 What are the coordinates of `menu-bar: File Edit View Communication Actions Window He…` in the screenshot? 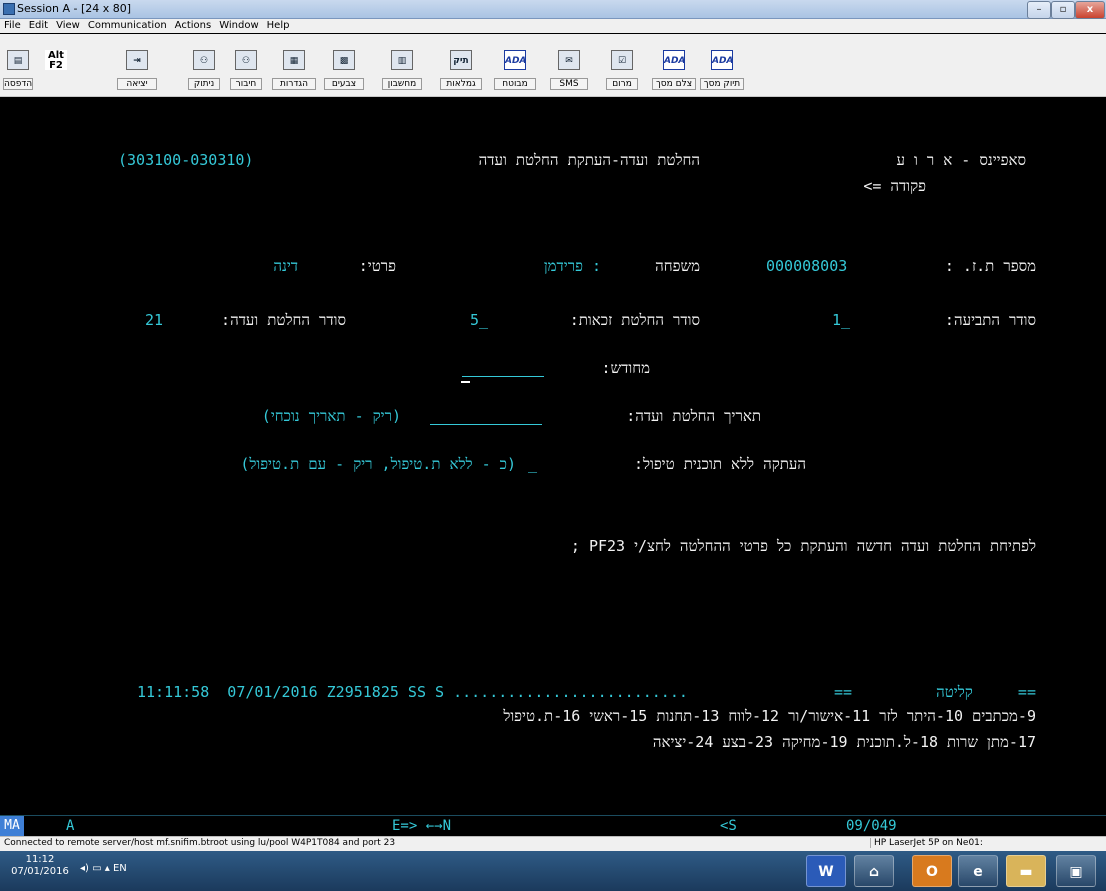 It's located at (553, 26).